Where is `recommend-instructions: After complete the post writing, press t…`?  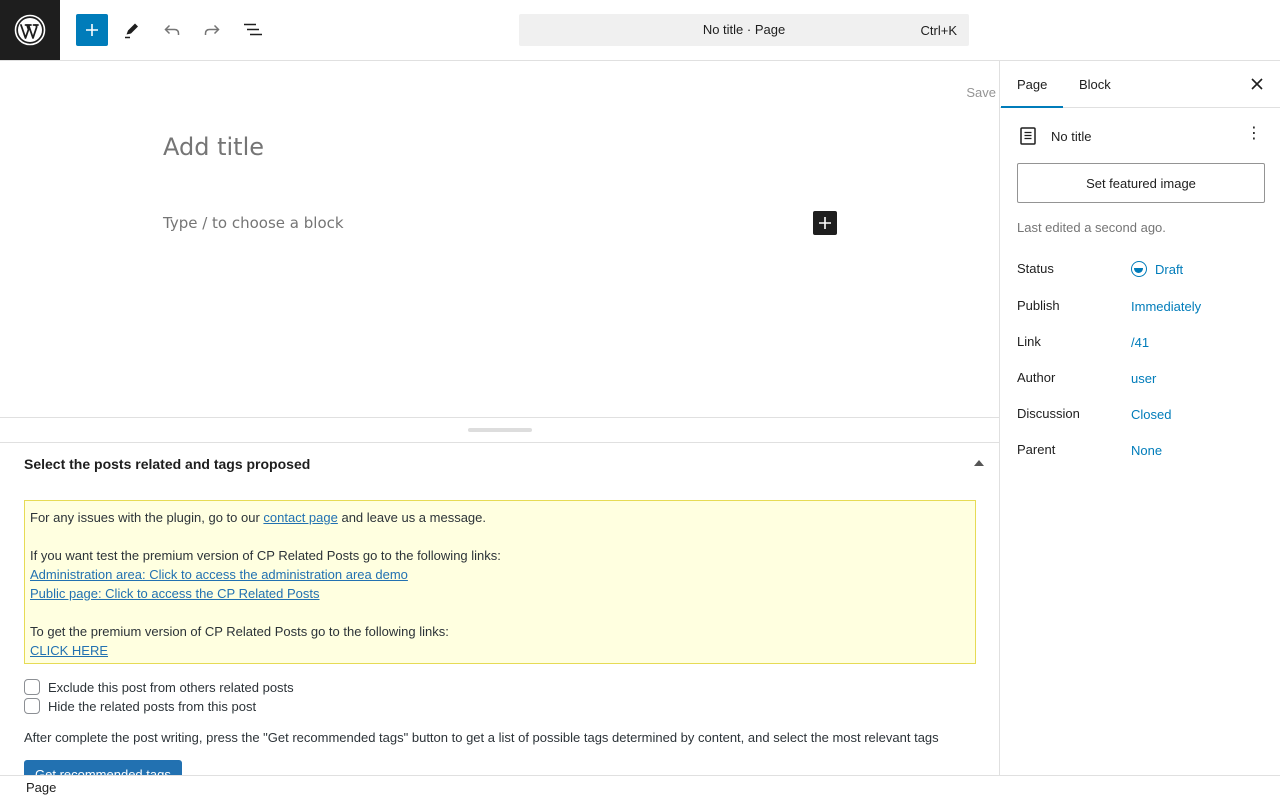
recommend-instructions: After complete the post writing, press t… is located at coordinates (481, 737).